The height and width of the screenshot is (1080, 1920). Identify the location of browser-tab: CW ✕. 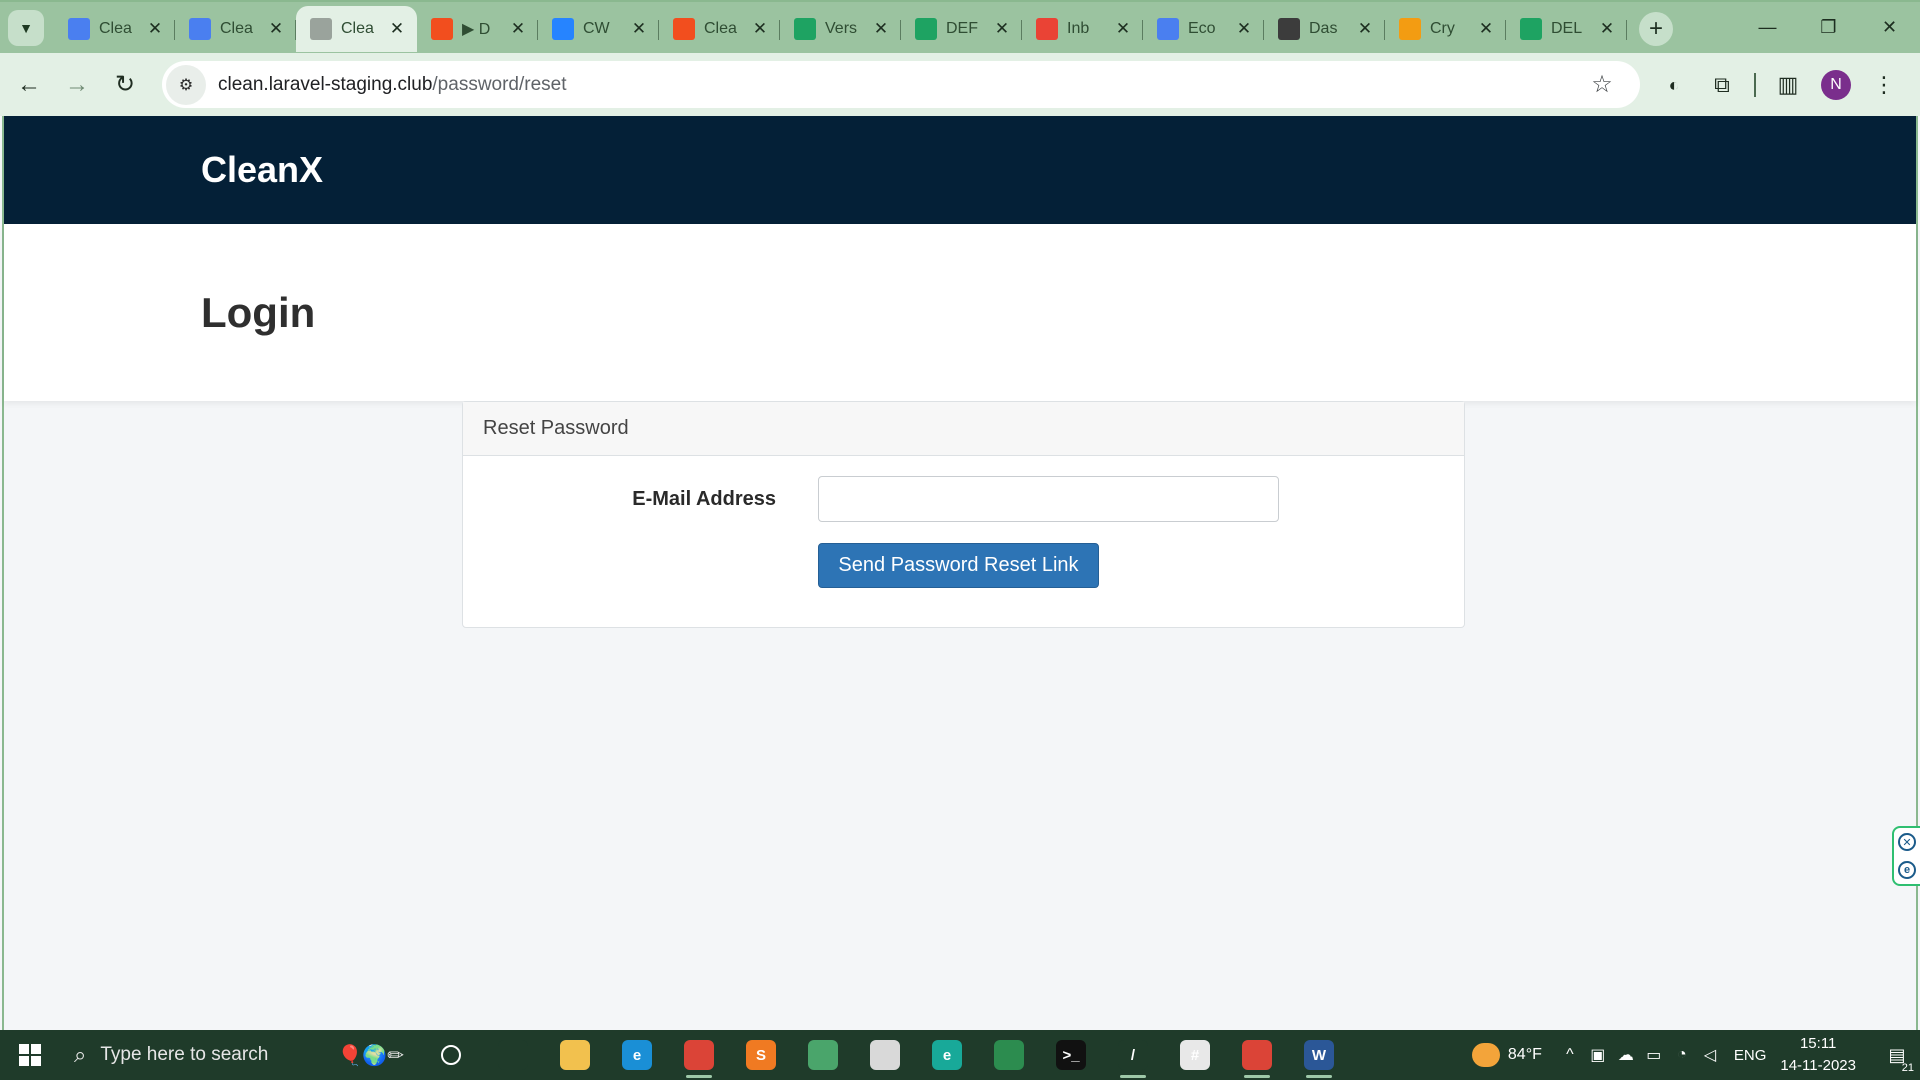
(598, 29).